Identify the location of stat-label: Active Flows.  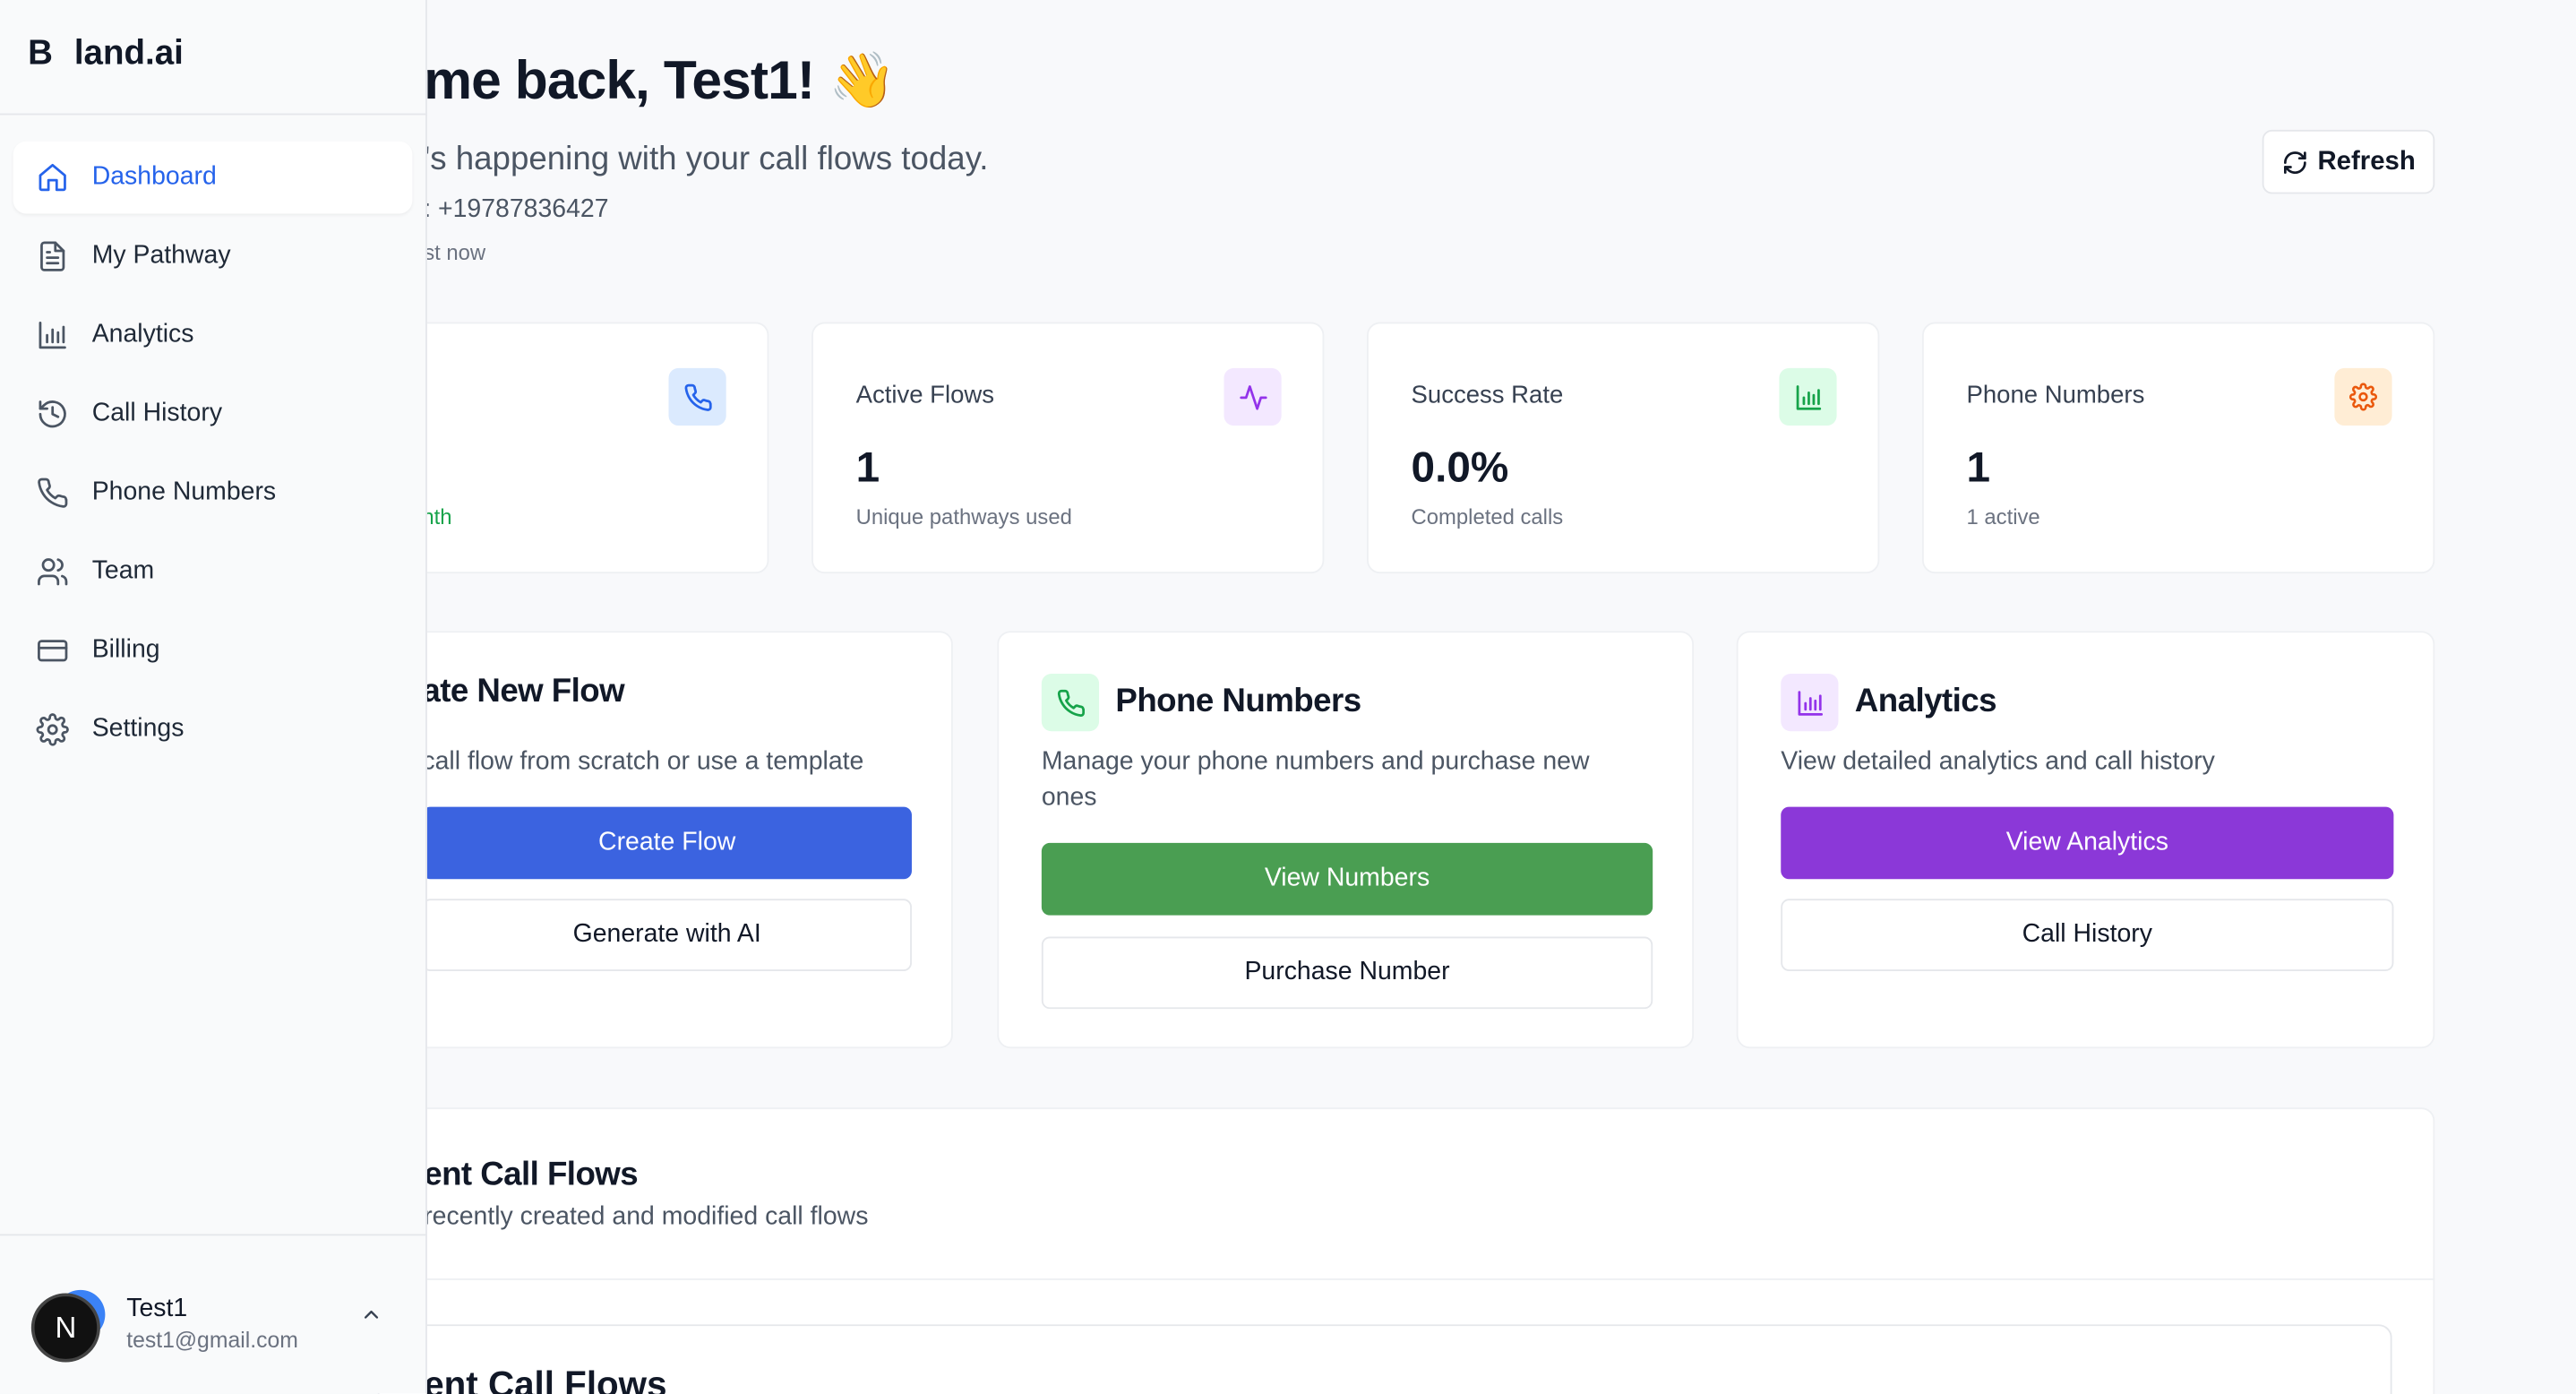
(925, 395).